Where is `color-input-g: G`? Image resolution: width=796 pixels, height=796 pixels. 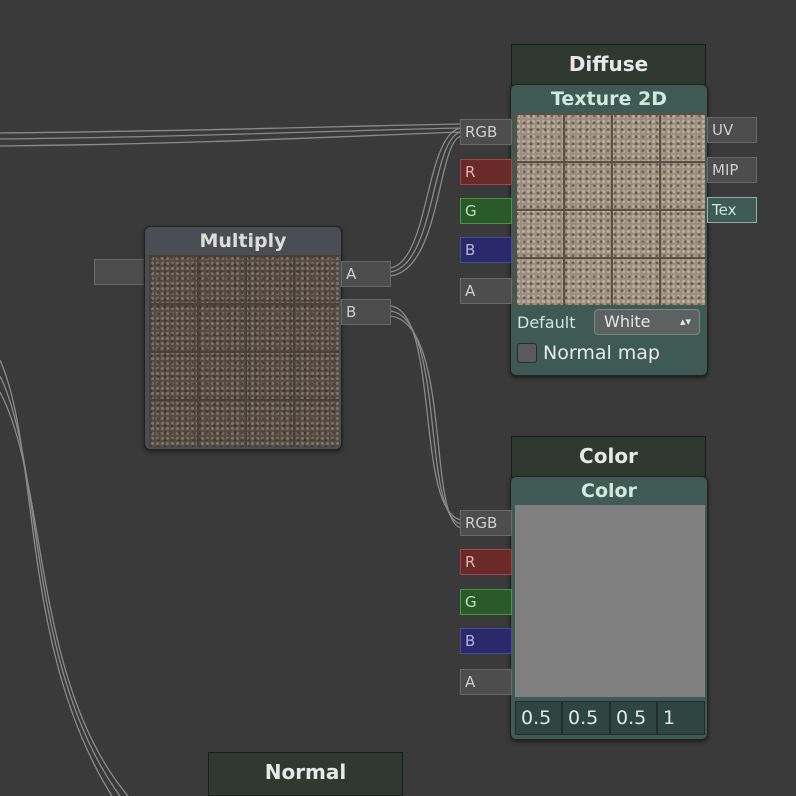
color-input-g: G is located at coordinates (486, 602).